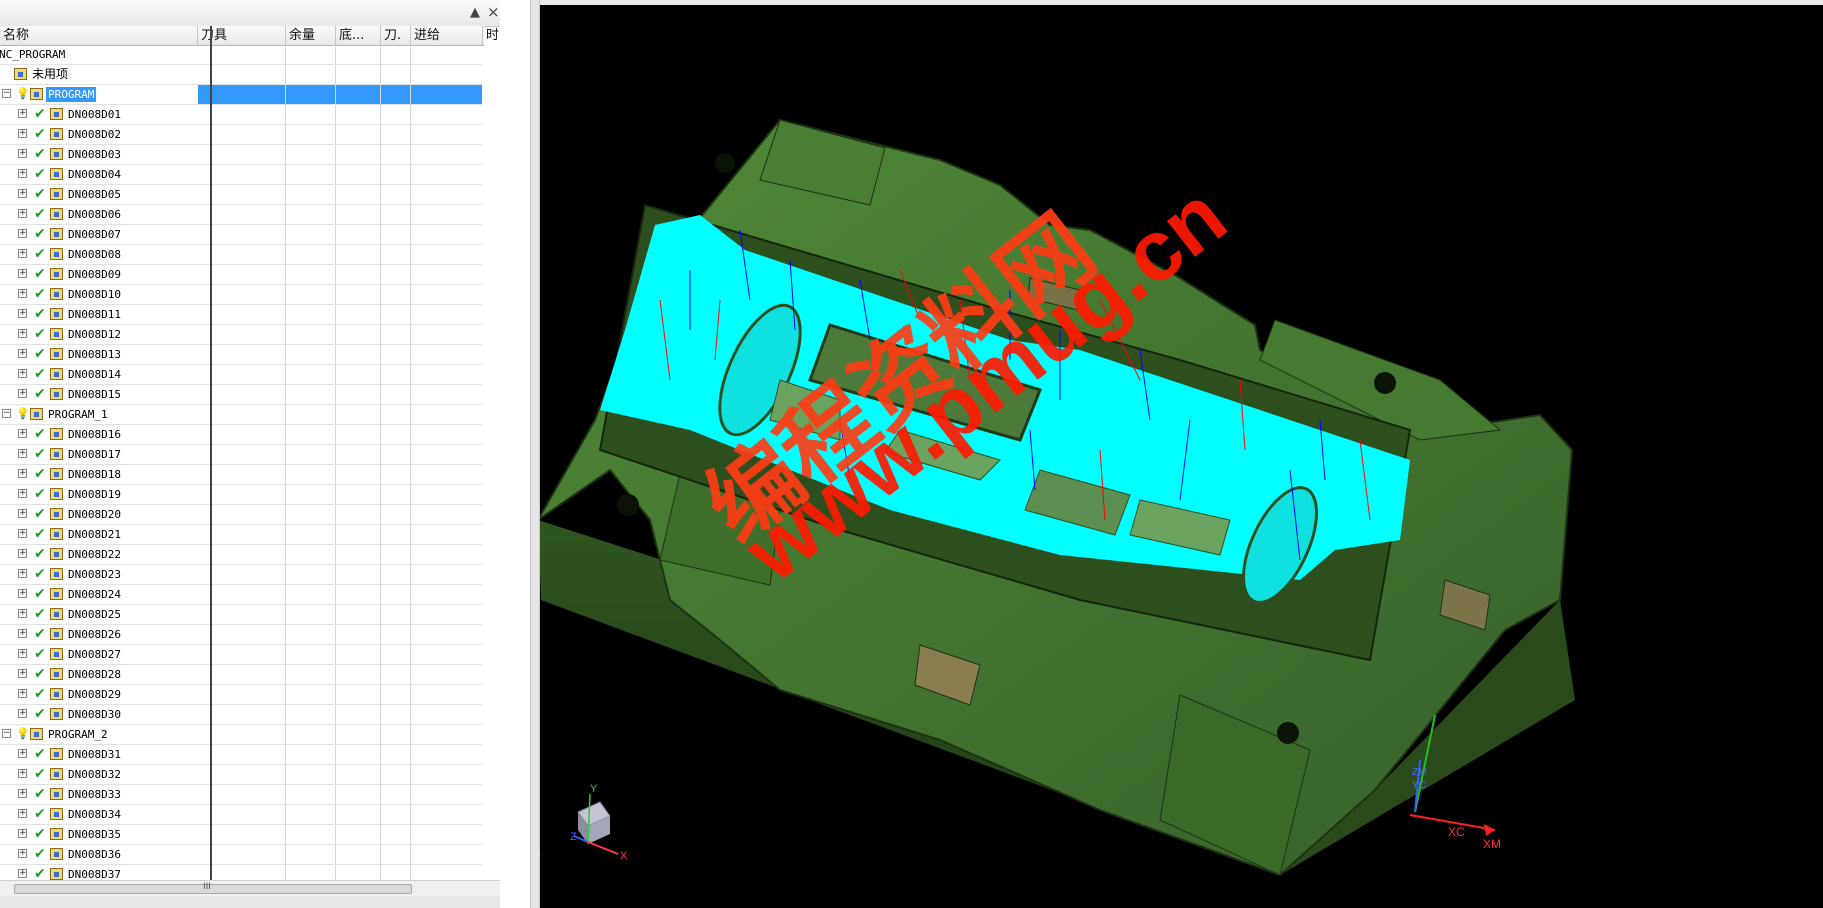  I want to click on operation-row: + ✔ DN008D26, so click(241, 635).